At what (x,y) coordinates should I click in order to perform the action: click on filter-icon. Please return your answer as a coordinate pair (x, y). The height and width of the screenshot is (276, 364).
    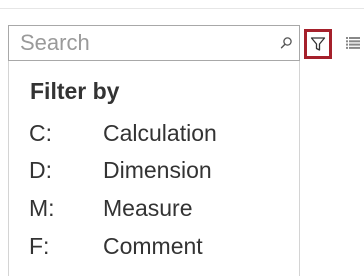
    Looking at the image, I should click on (318, 44).